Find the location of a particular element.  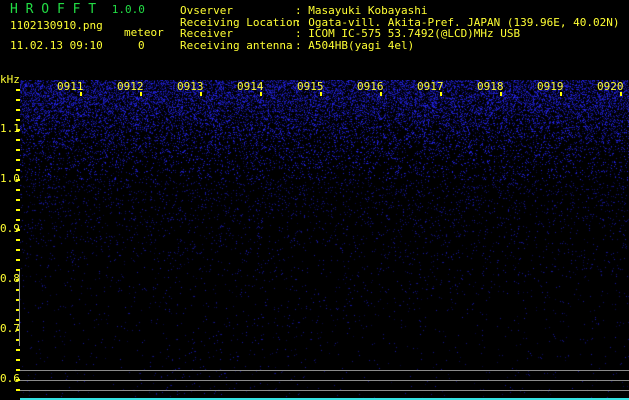

file-name: 1102130910.png is located at coordinates (56, 25).